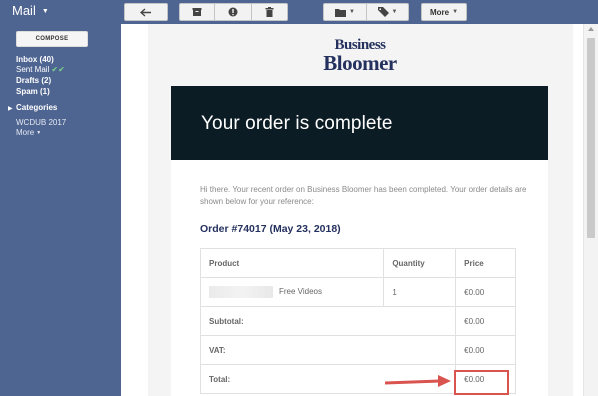  Describe the element at coordinates (412, 382) in the screenshot. I see `annotation-arrow-shaft` at that location.